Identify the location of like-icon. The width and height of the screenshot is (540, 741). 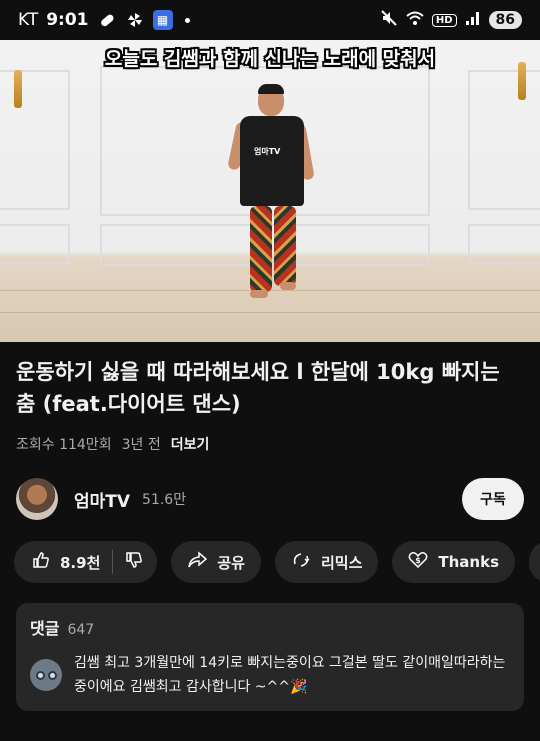
(41, 562).